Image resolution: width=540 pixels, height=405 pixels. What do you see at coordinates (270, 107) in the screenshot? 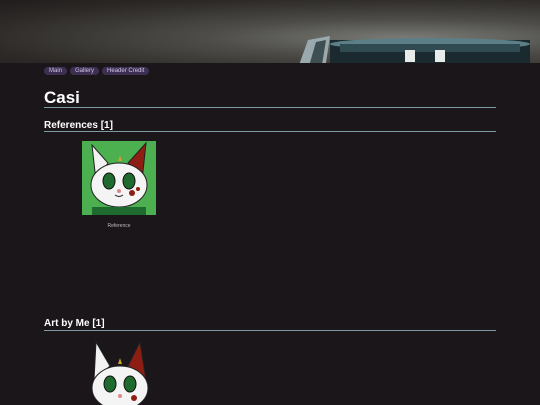
I see `title-divider` at bounding box center [270, 107].